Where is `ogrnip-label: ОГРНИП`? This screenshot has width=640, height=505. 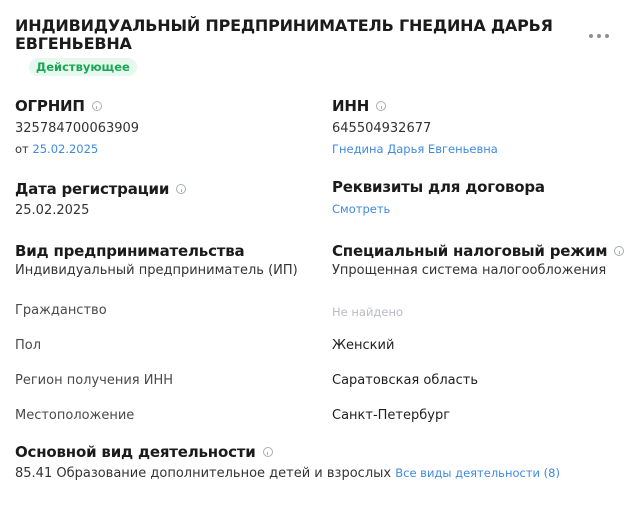 ogrnip-label: ОГРНИП is located at coordinates (50, 106).